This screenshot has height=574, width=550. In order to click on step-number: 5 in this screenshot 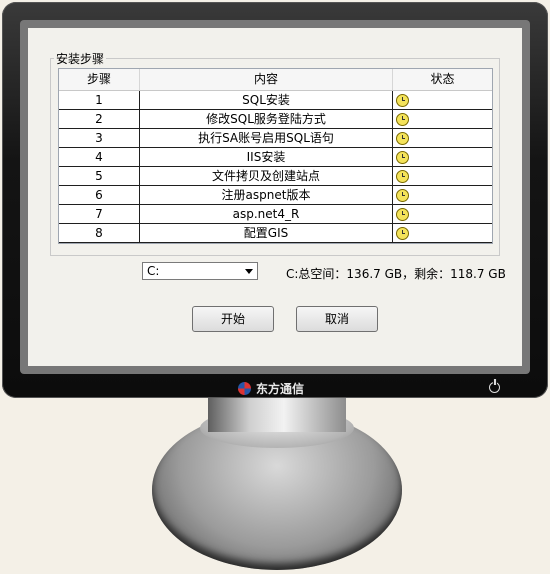, I will do `click(99, 176)`.